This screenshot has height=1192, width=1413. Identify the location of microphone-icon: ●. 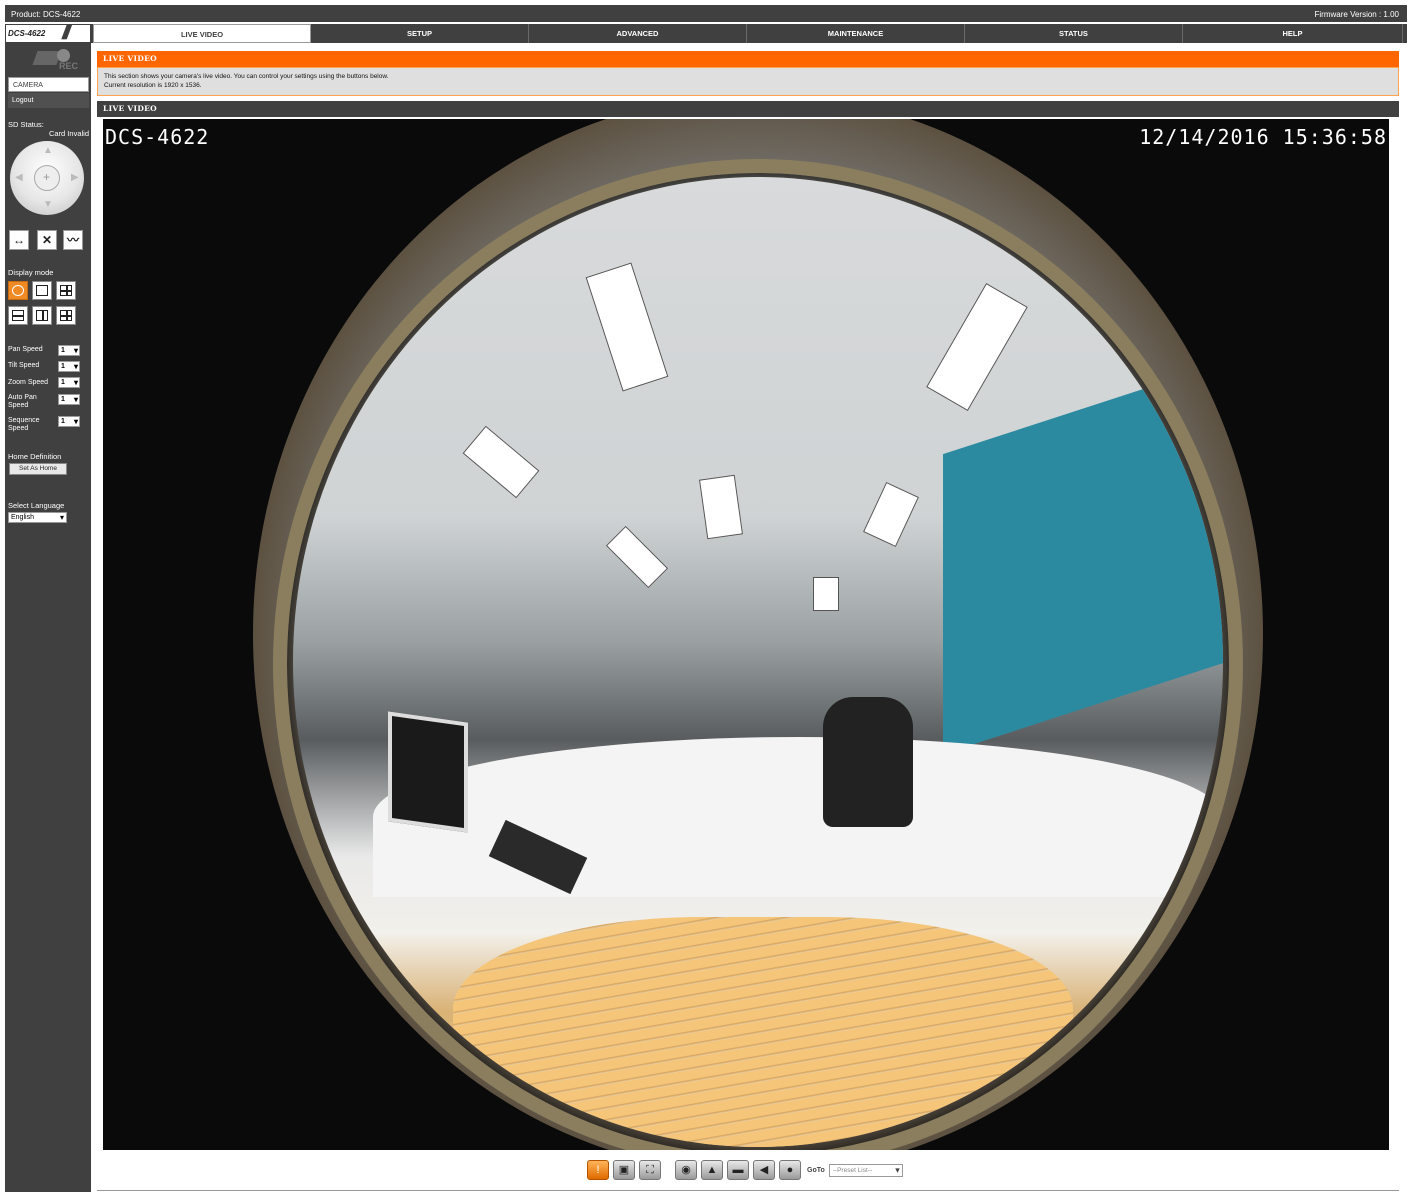
(790, 1170).